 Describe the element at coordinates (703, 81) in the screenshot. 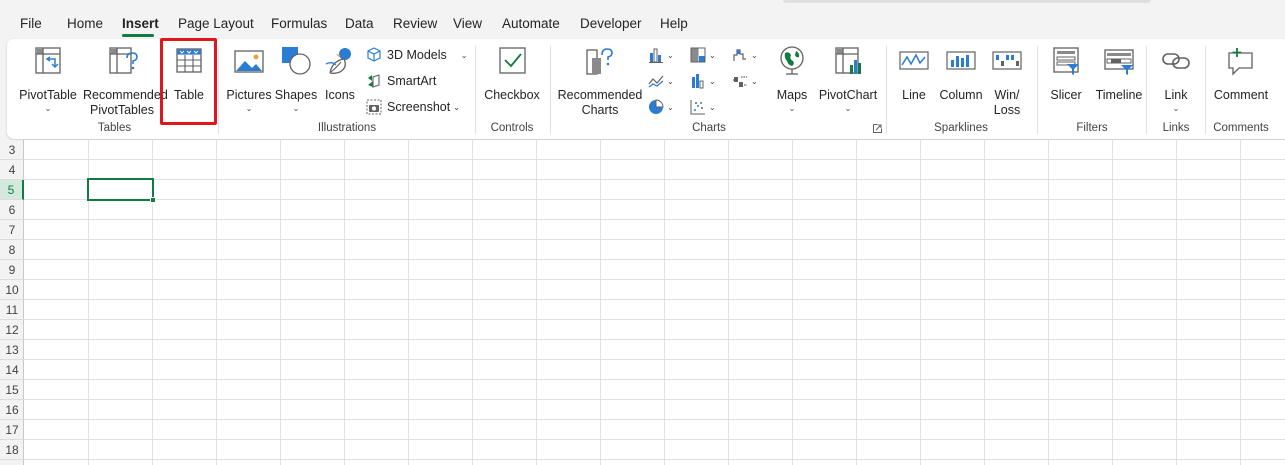

I see `statistic-chart-button: ⌄` at that location.